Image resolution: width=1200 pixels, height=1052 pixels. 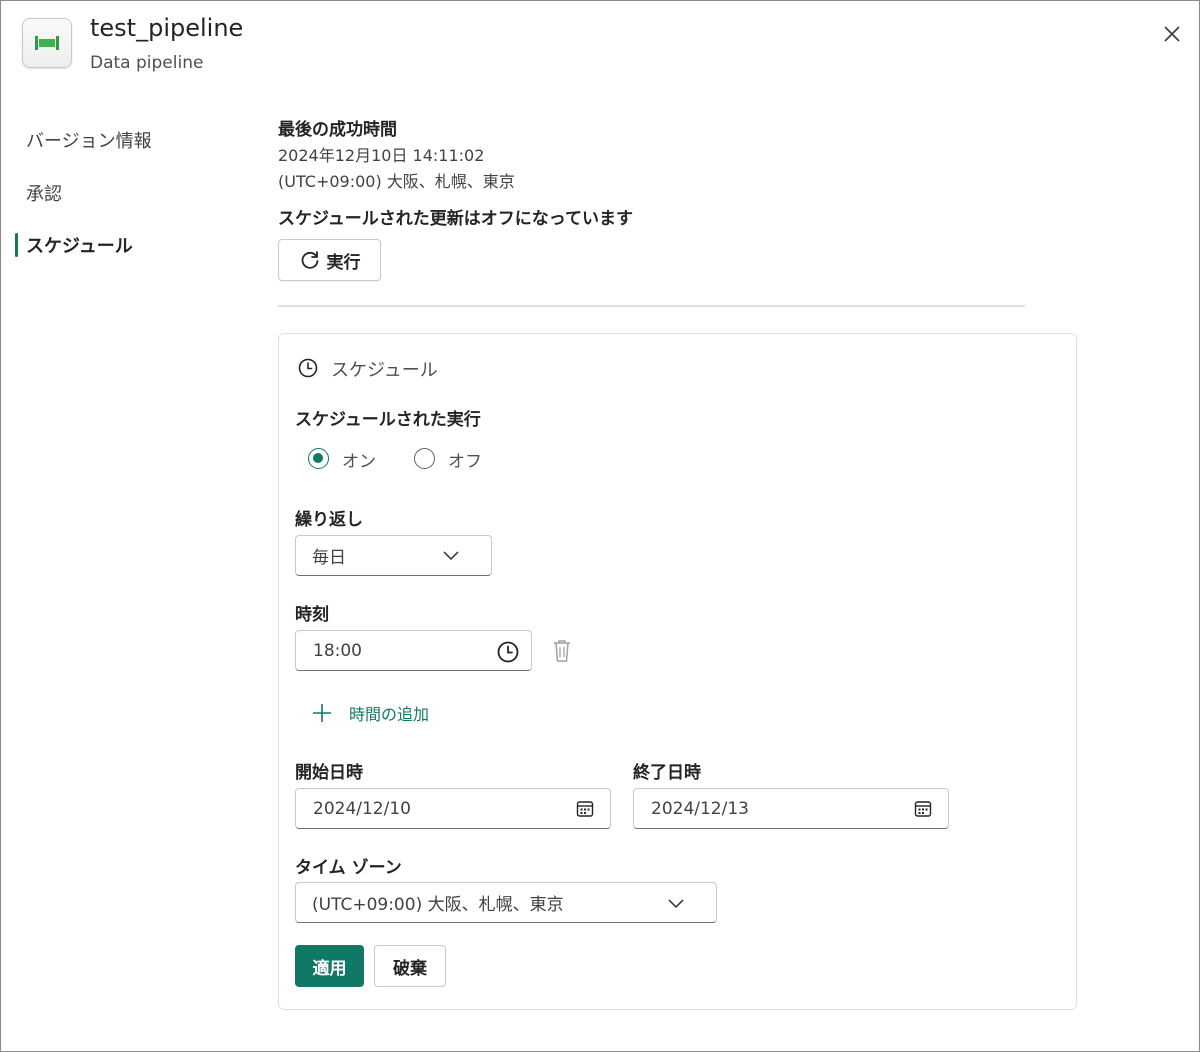 What do you see at coordinates (312, 615) in the screenshot?
I see `time-label: 時刻` at bounding box center [312, 615].